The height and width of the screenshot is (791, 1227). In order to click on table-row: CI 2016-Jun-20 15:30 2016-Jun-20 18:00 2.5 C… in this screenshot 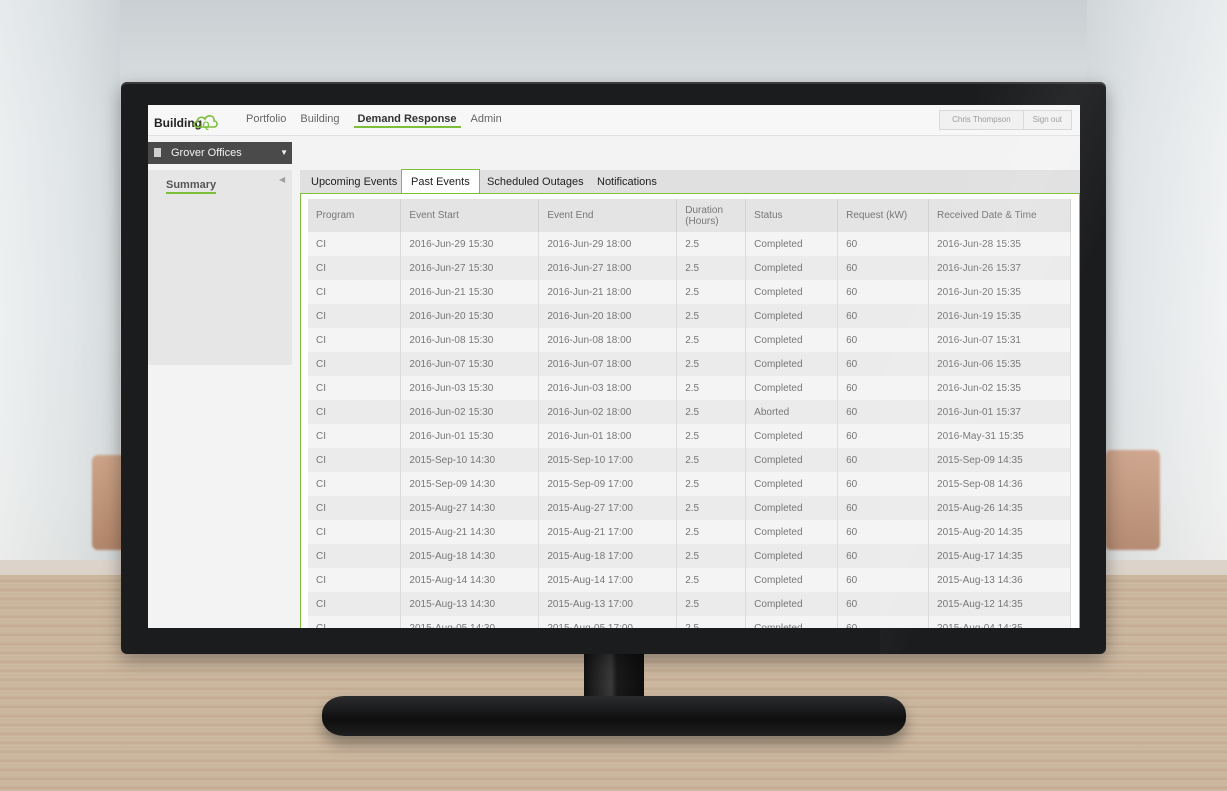, I will do `click(689, 316)`.